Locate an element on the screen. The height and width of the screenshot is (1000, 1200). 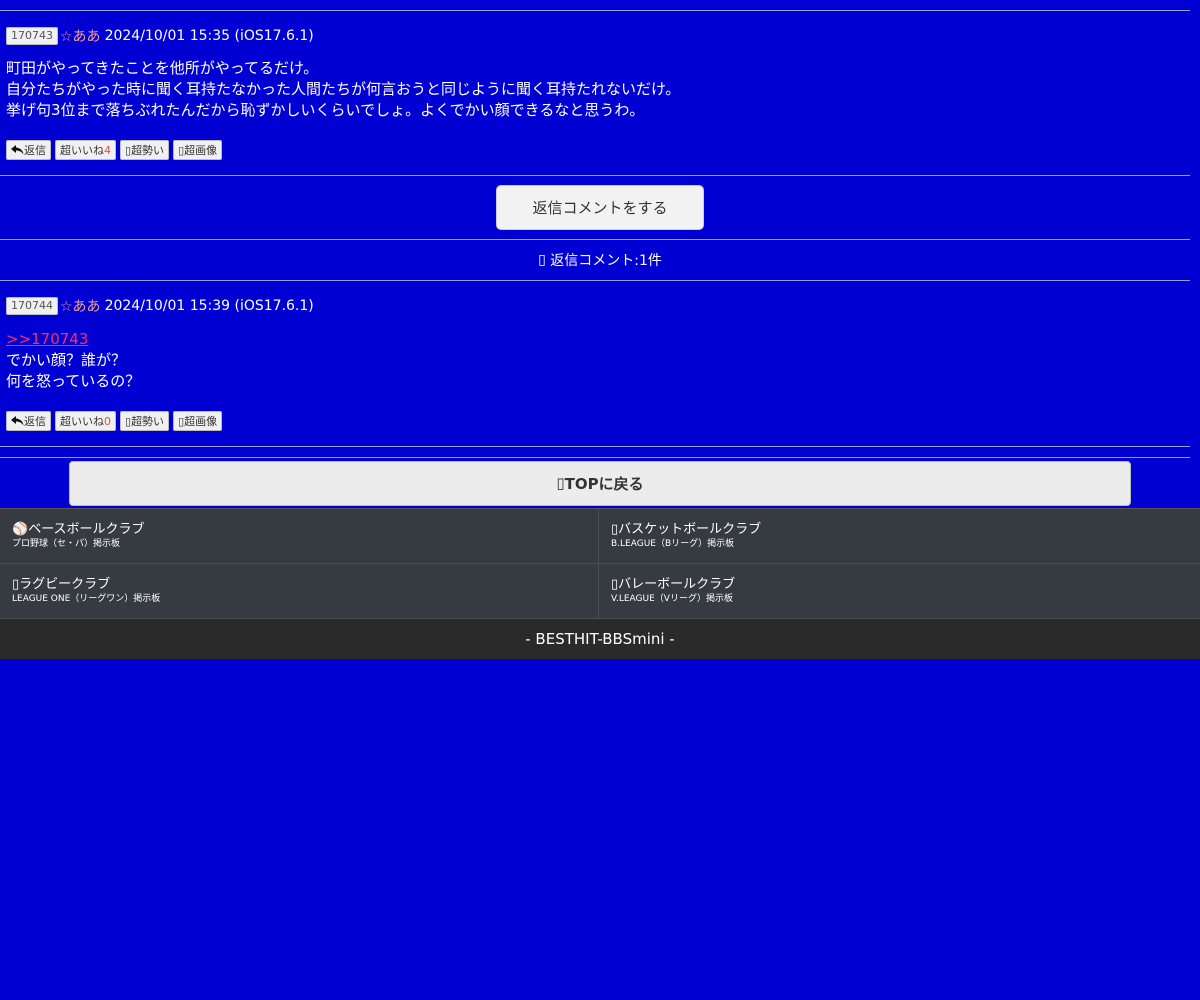
reply-comment-area: 返信コメントをする is located at coordinates (600, 207).